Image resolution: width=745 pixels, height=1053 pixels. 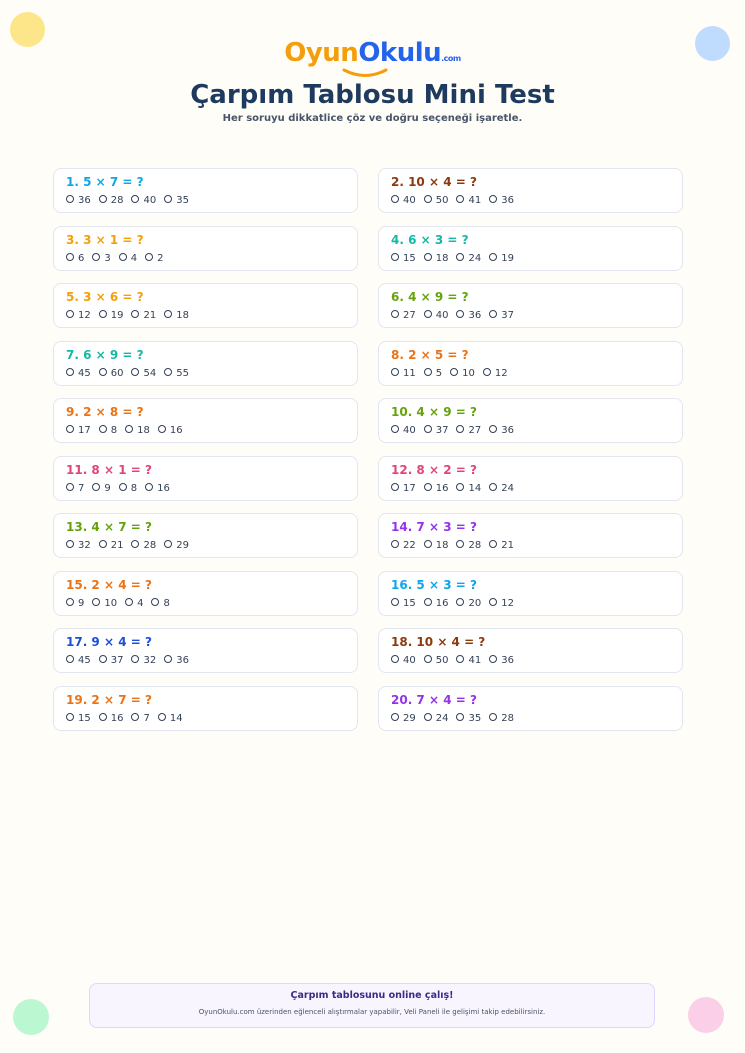 What do you see at coordinates (75, 488) in the screenshot?
I see `answer-option: 7` at bounding box center [75, 488].